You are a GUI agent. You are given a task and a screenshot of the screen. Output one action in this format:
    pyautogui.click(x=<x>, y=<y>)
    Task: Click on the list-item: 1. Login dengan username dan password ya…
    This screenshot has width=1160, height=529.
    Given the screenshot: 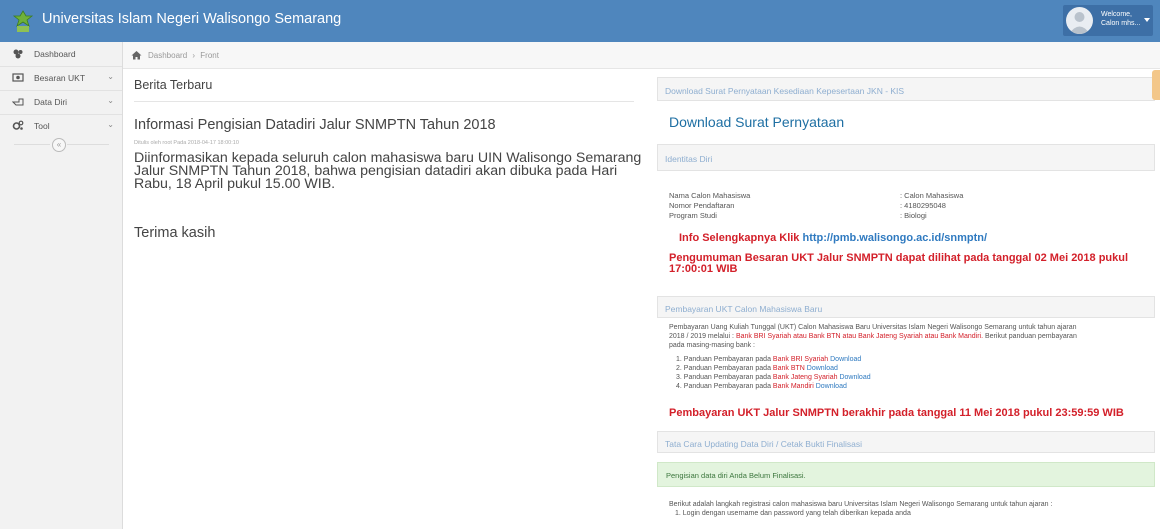 What is the action you would take?
    pyautogui.click(x=793, y=513)
    